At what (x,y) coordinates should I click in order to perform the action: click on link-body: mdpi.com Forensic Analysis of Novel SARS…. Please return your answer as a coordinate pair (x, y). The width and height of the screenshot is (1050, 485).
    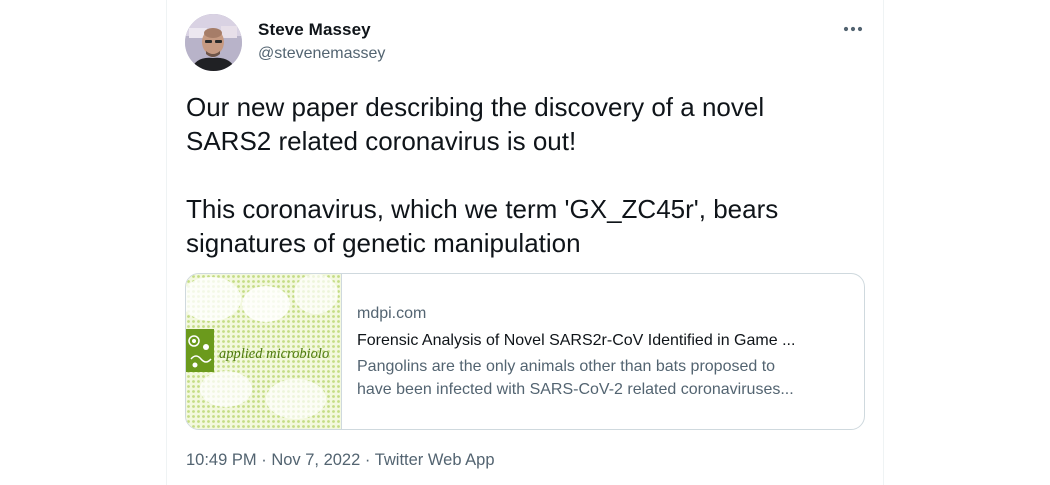
    Looking at the image, I should click on (604, 352).